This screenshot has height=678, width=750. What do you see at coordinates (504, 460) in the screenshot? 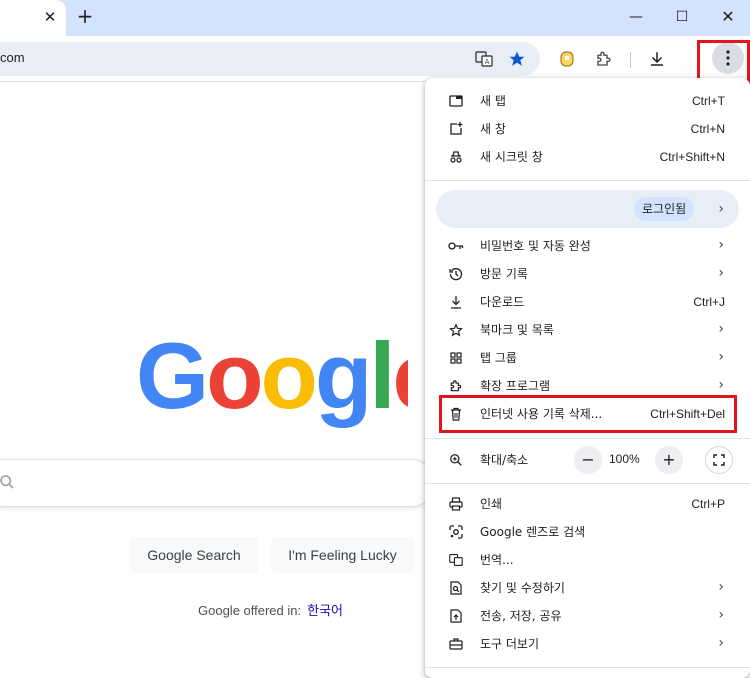
I see `zoom-label: 확대/축소` at bounding box center [504, 460].